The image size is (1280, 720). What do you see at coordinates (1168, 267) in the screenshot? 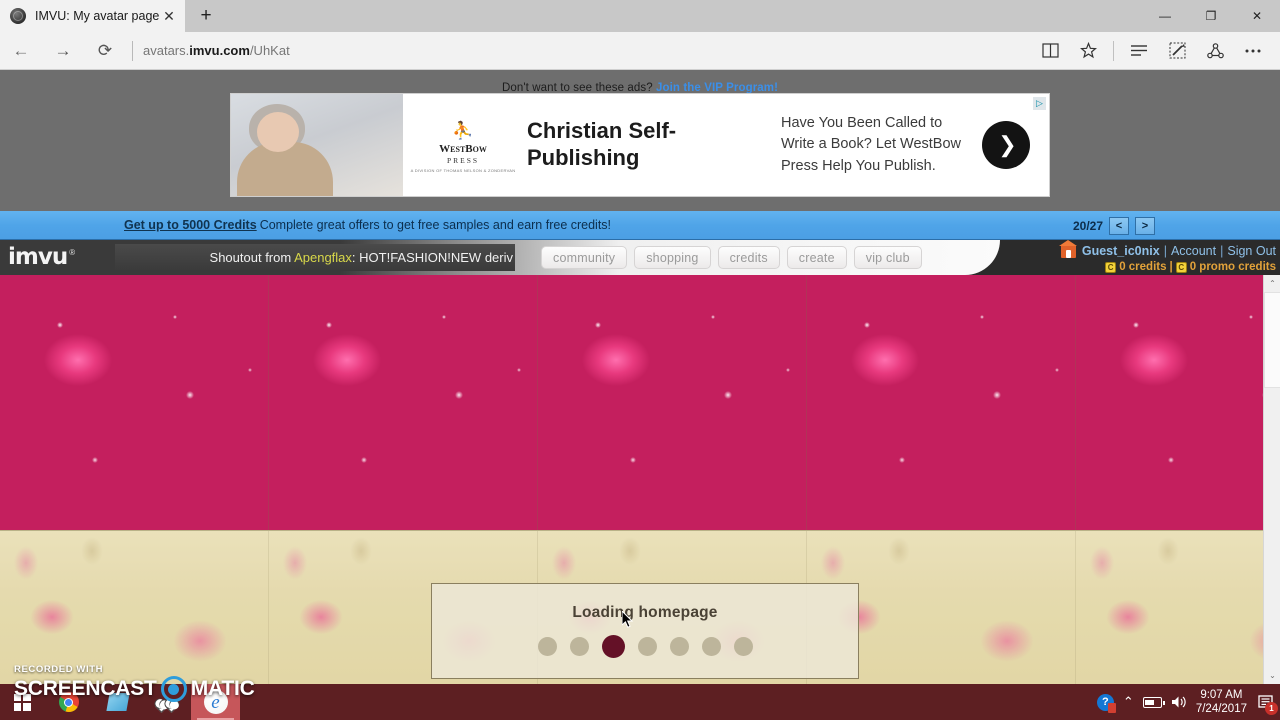
I see `account-credits-row: C 0 credits | C 0 promo credits` at bounding box center [1168, 267].